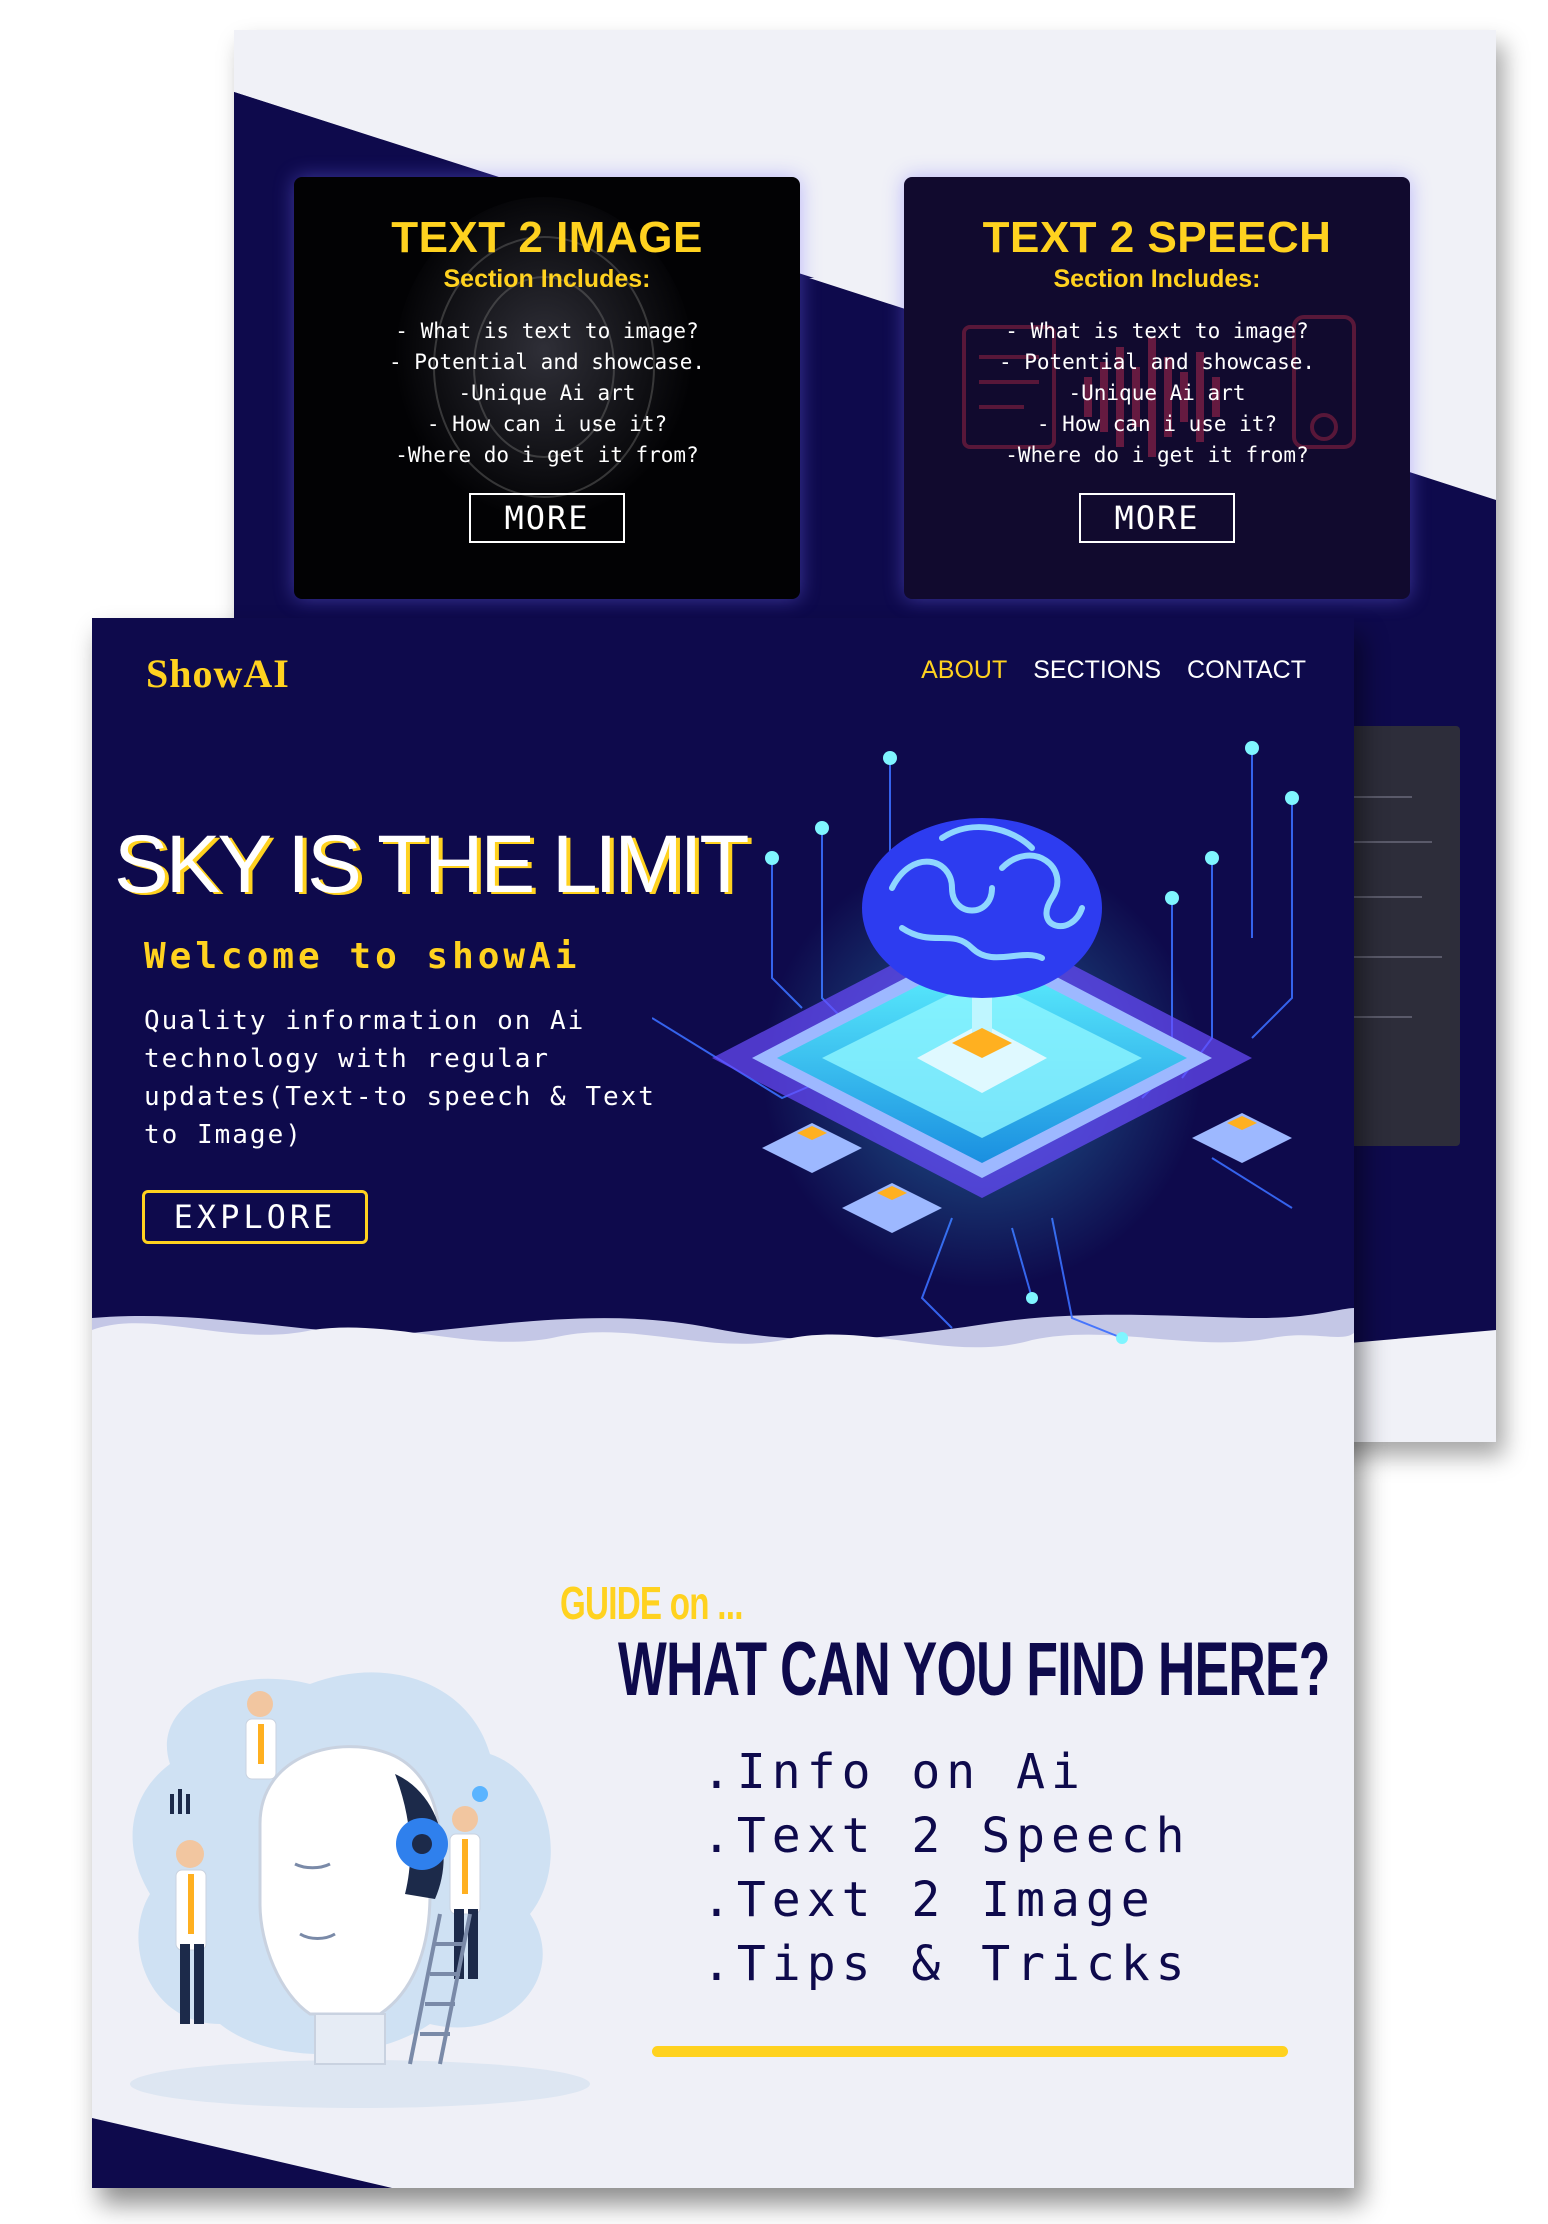 The width and height of the screenshot is (1548, 2224). What do you see at coordinates (1401, 936) in the screenshot?
I see `partial-side-panel` at bounding box center [1401, 936].